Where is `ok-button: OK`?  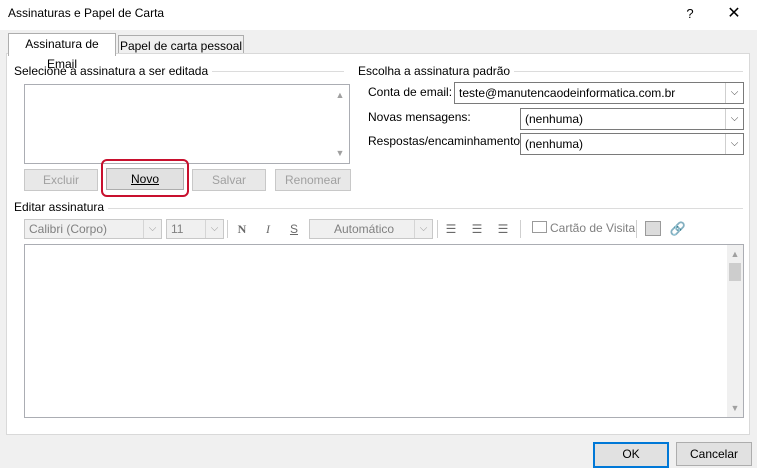 ok-button: OK is located at coordinates (631, 455).